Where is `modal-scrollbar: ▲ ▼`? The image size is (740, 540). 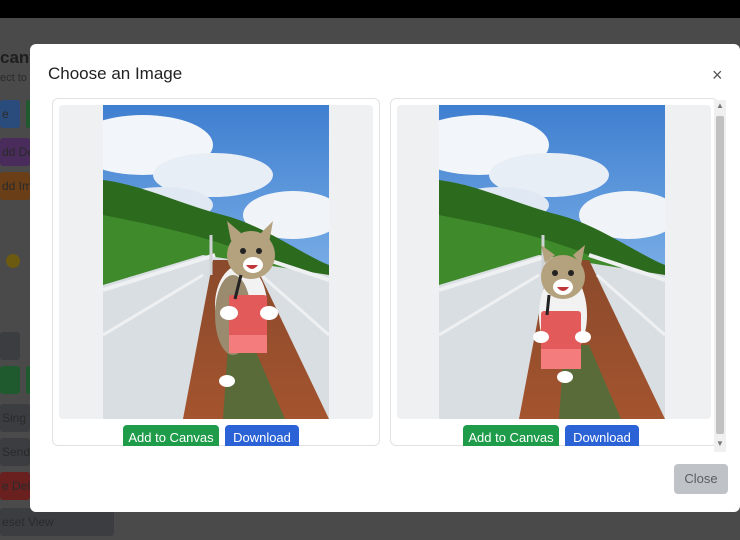
modal-scrollbar: ▲ ▼ is located at coordinates (720, 276).